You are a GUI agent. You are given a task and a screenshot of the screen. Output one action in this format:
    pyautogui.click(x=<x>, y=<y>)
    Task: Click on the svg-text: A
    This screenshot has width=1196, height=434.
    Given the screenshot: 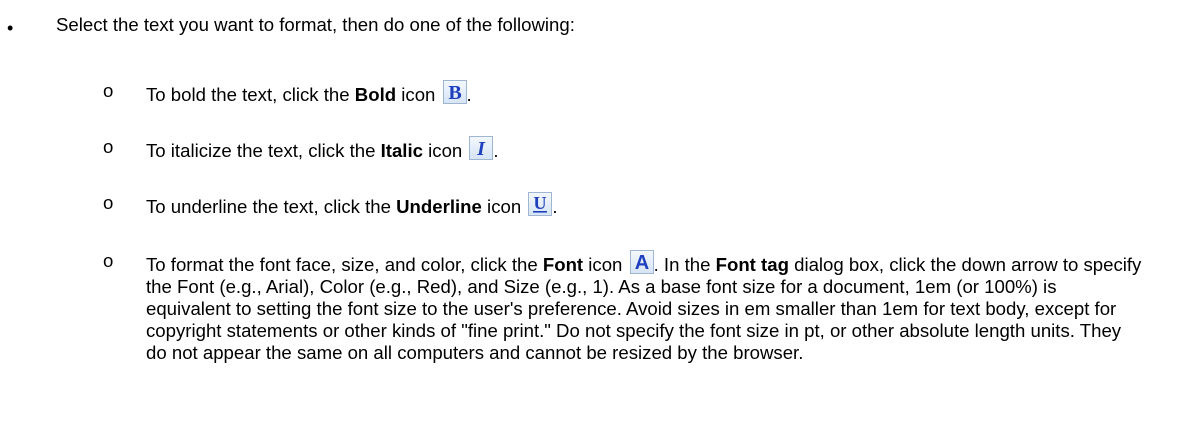 What is the action you would take?
    pyautogui.click(x=641, y=263)
    